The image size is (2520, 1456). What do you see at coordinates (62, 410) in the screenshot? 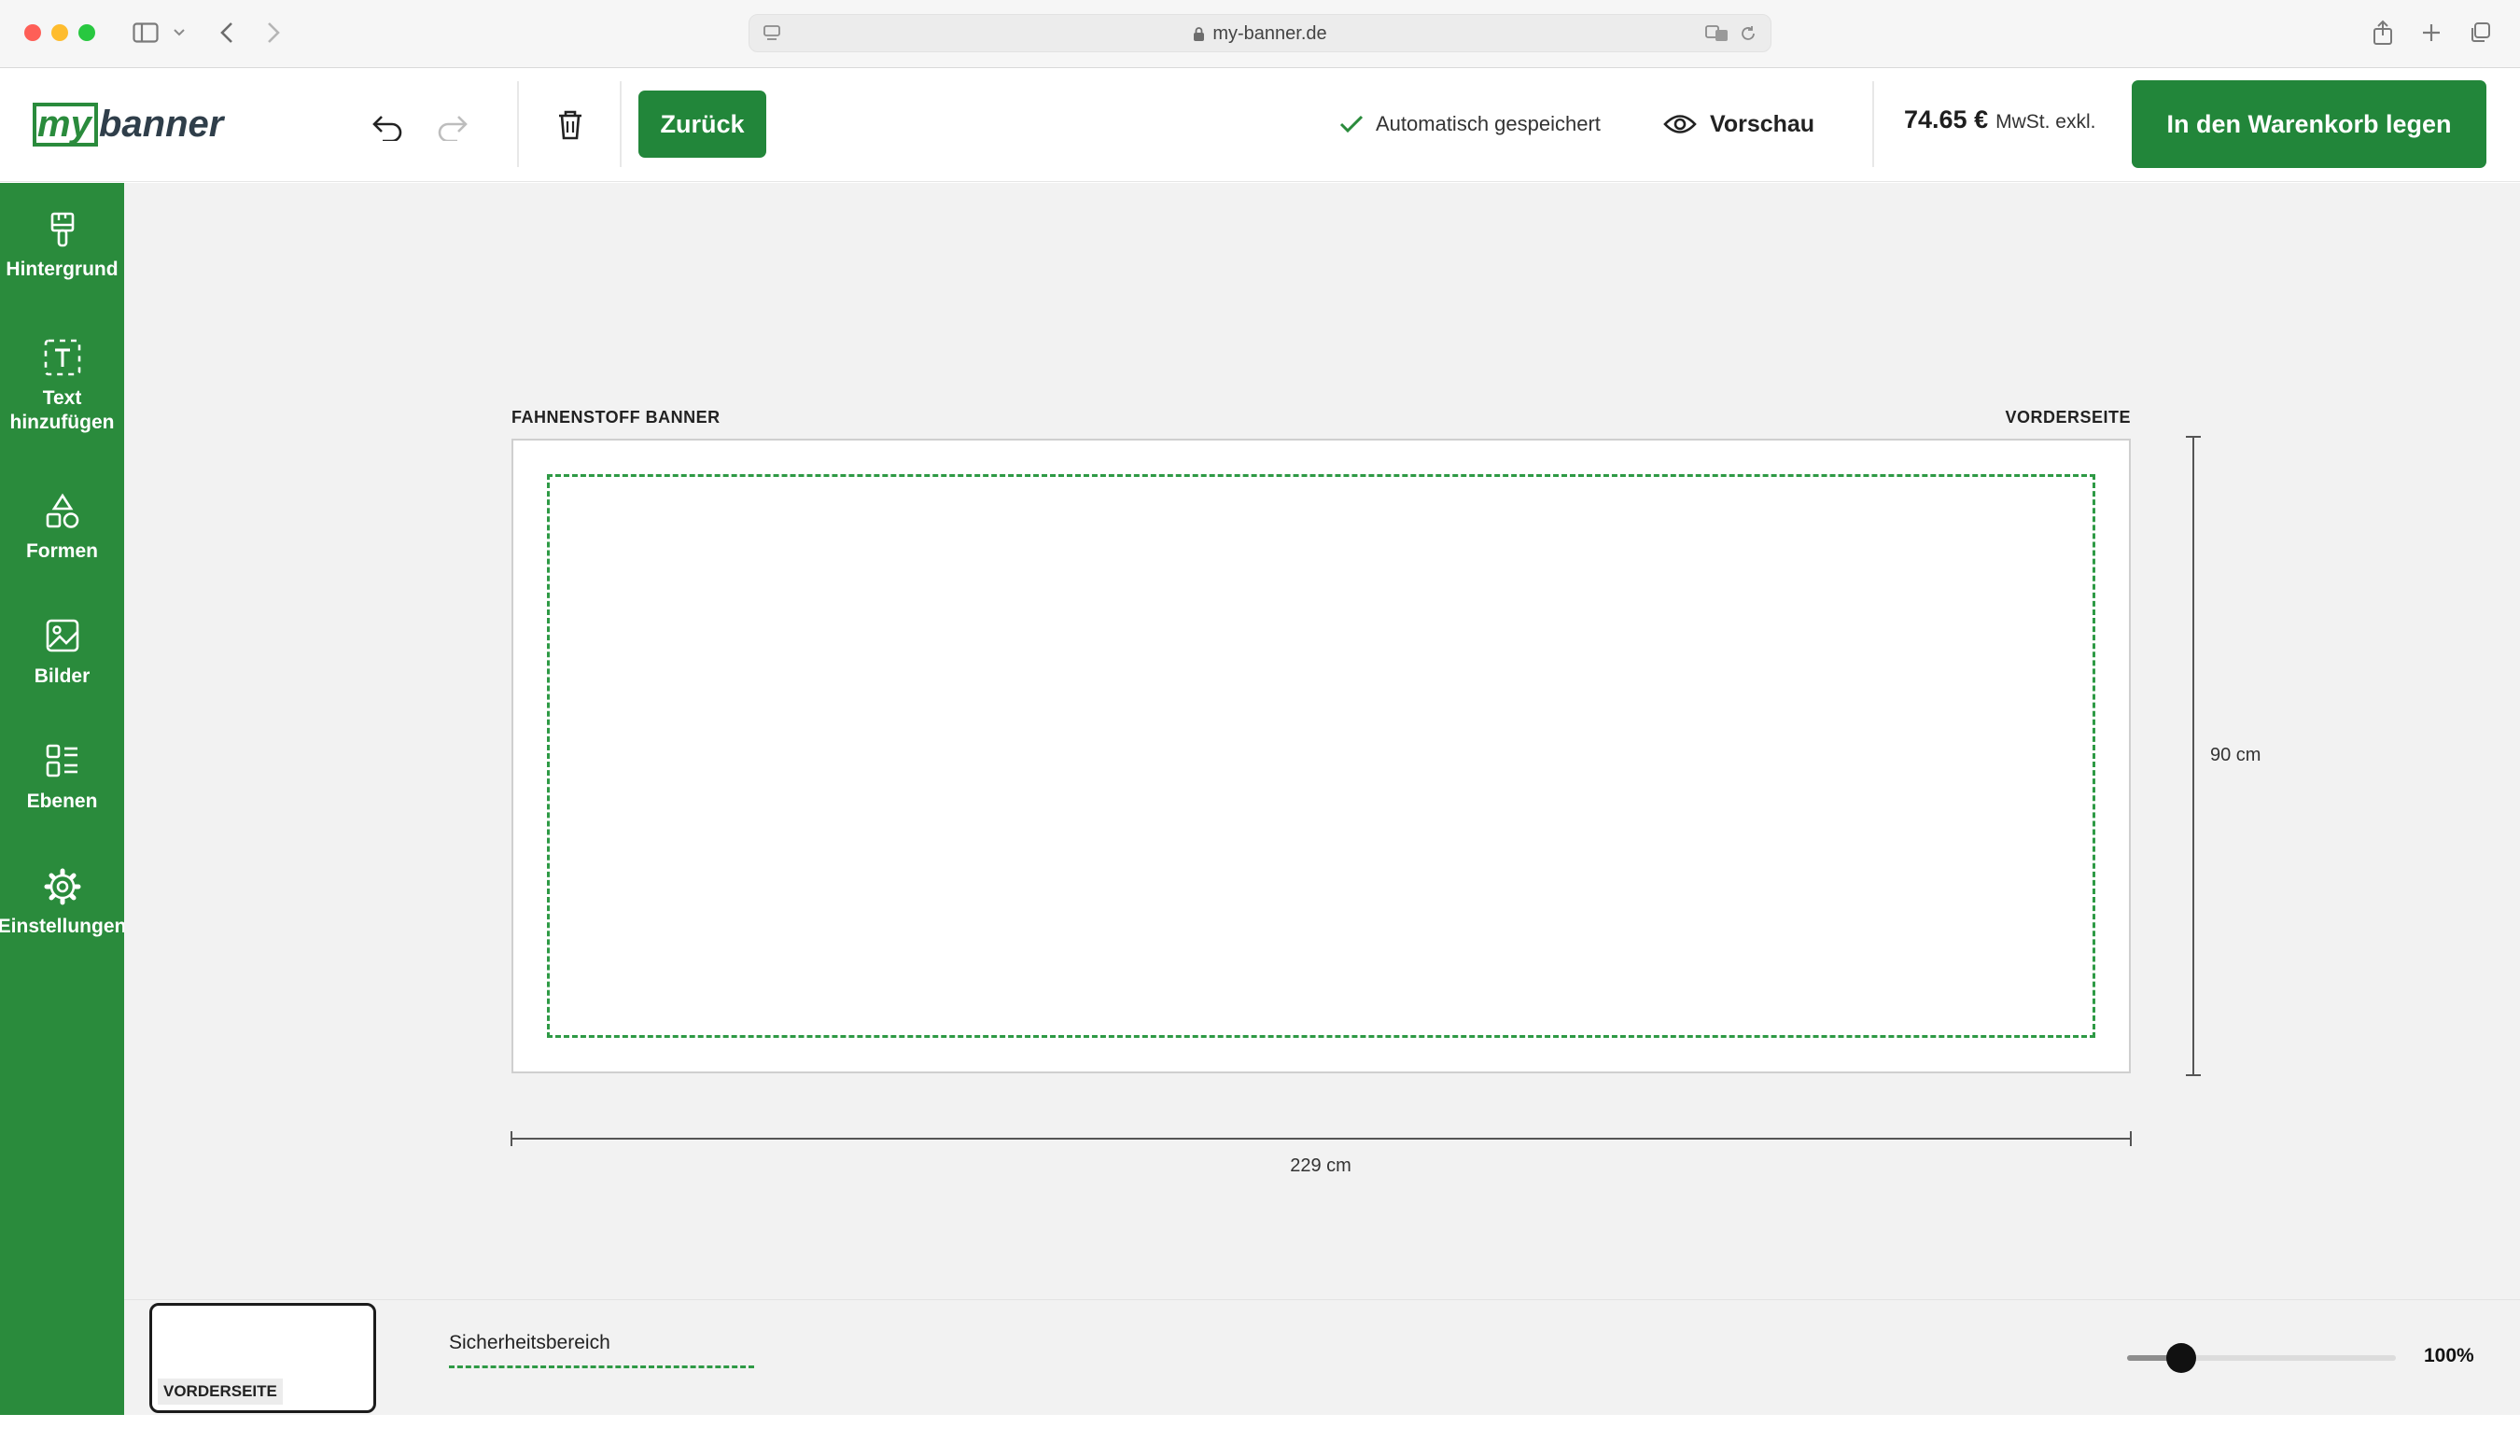
I see `sidebar-item-label: Text hinzufügen` at bounding box center [62, 410].